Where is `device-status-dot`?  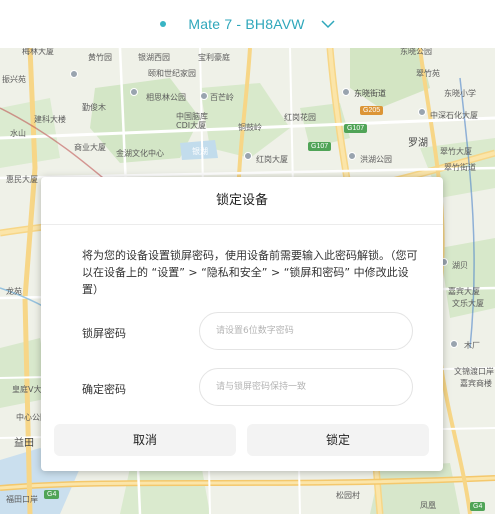 device-status-dot is located at coordinates (163, 24).